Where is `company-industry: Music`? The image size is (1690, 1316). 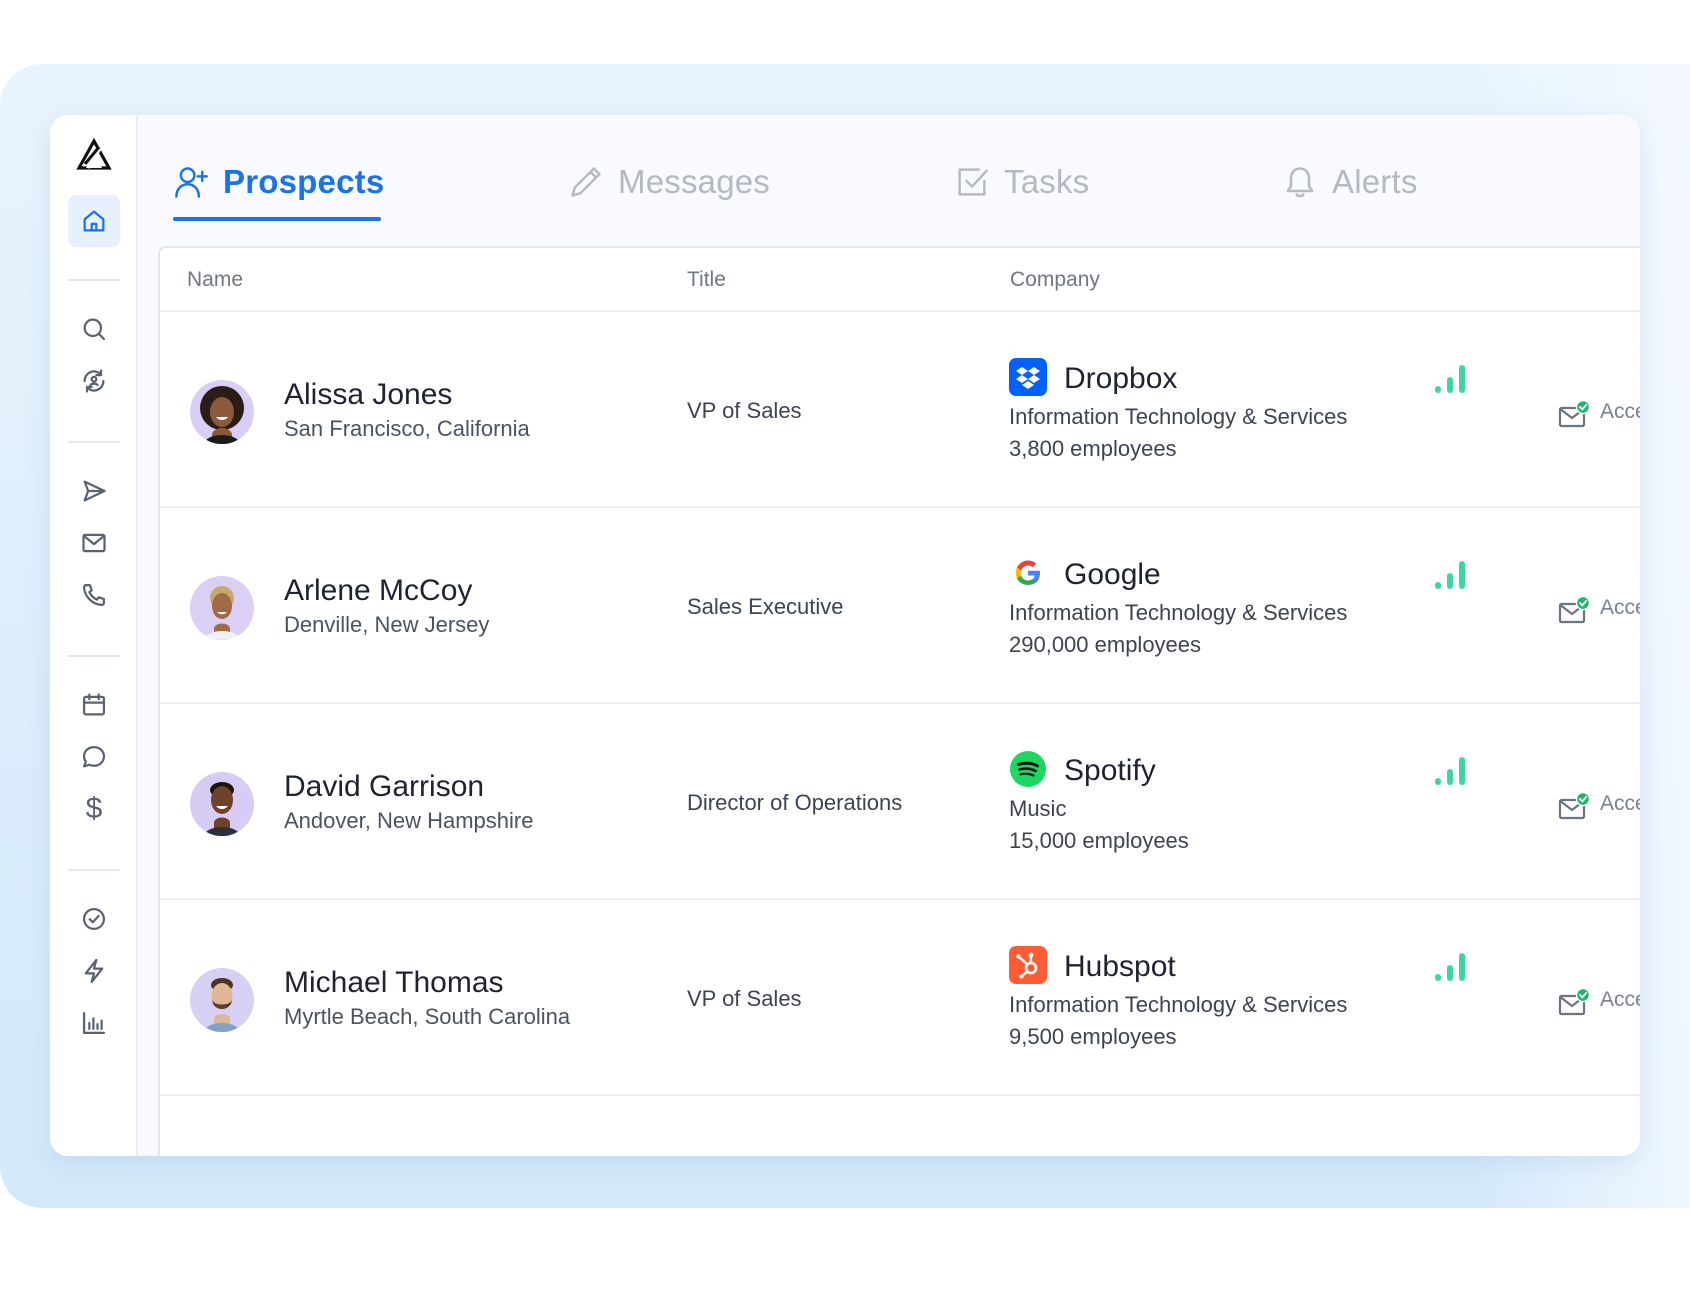 company-industry: Music is located at coordinates (1038, 808).